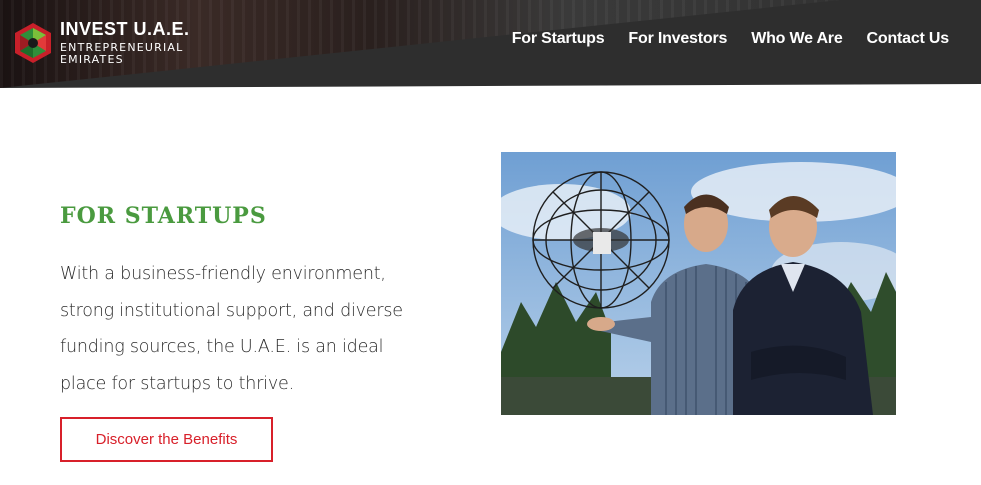 The height and width of the screenshot is (485, 981). What do you see at coordinates (163, 216) in the screenshot?
I see `section-heading: FOR STARTUPS` at bounding box center [163, 216].